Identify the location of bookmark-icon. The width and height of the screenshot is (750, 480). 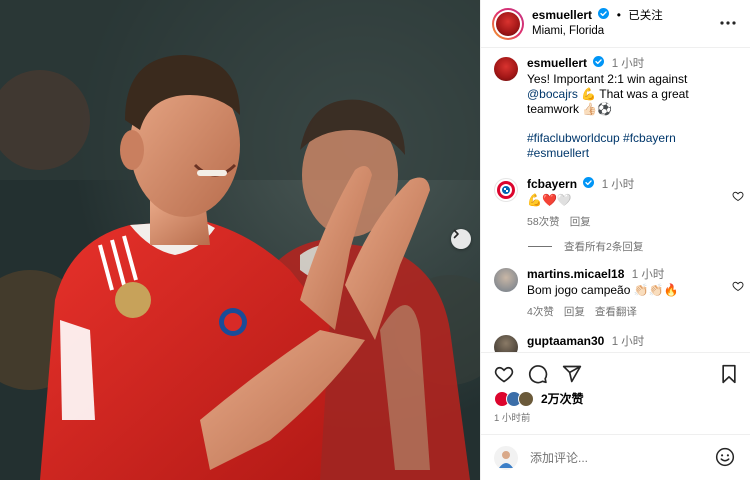
(729, 375).